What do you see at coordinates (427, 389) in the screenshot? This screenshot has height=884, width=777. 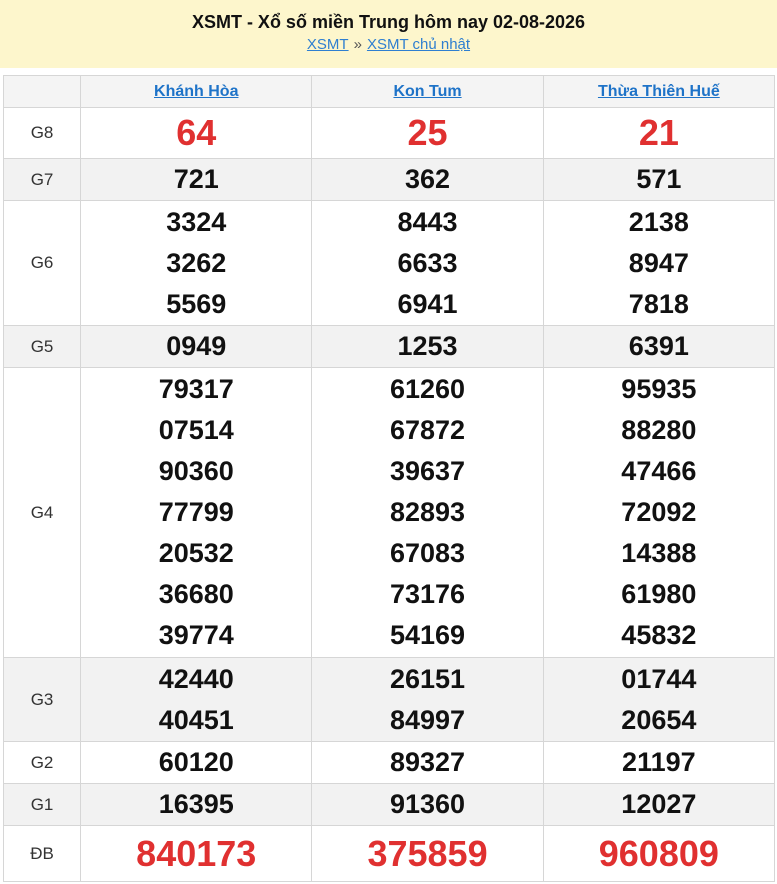 I see `result-number: 61260` at bounding box center [427, 389].